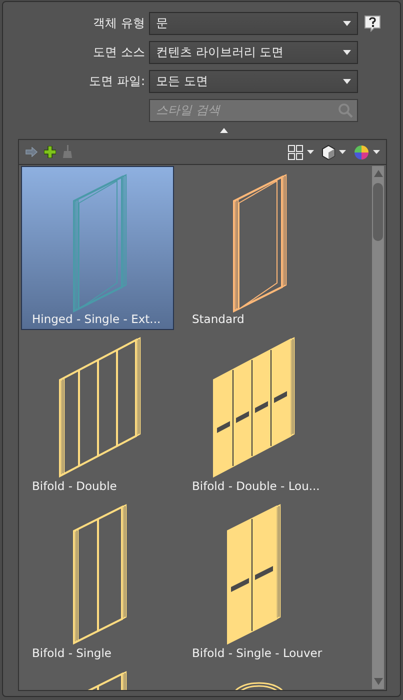 Image resolution: width=403 pixels, height=700 pixels. I want to click on scroll-thumb, so click(378, 212).